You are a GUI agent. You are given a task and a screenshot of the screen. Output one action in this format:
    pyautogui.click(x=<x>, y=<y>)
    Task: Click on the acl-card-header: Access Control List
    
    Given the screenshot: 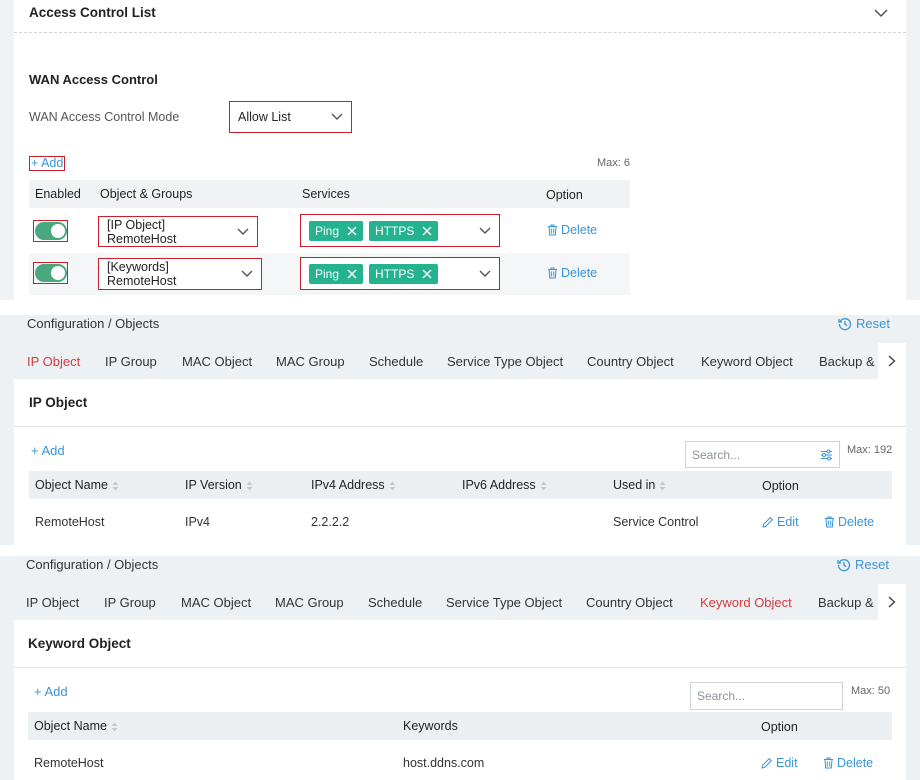 What is the action you would take?
    pyautogui.click(x=460, y=16)
    